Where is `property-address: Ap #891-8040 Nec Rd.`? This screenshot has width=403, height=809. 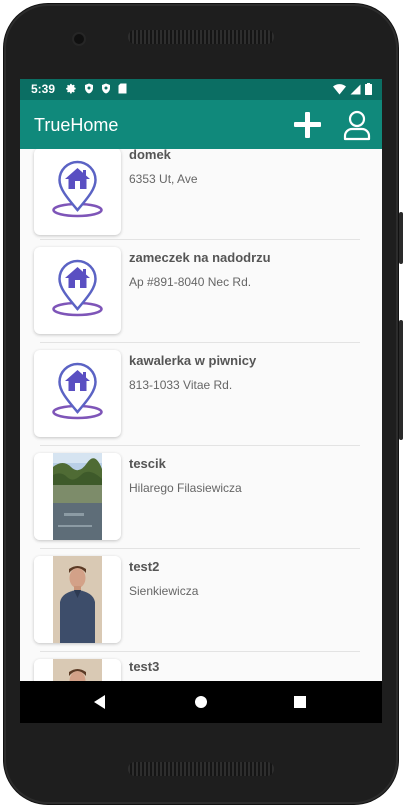
property-address: Ap #891-8040 Nec Rd. is located at coordinates (190, 282).